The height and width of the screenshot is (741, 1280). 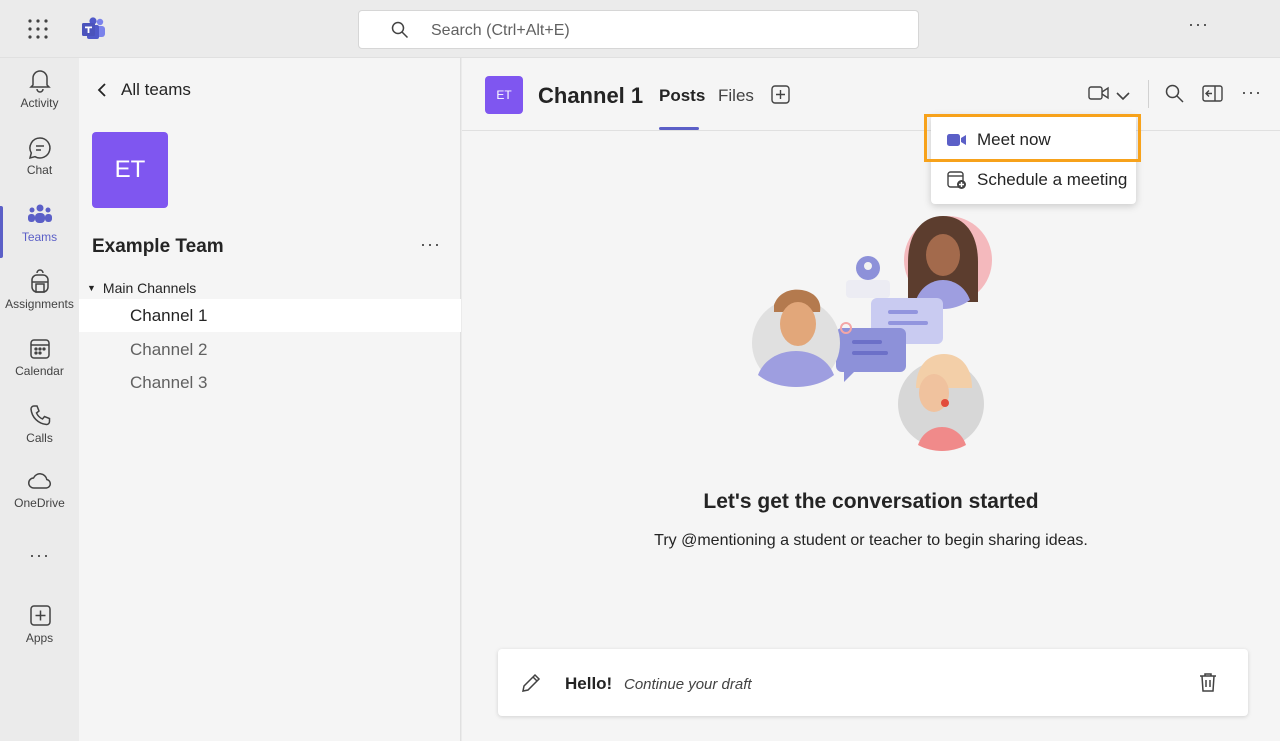 What do you see at coordinates (1148, 94) in the screenshot?
I see `header-divider` at bounding box center [1148, 94].